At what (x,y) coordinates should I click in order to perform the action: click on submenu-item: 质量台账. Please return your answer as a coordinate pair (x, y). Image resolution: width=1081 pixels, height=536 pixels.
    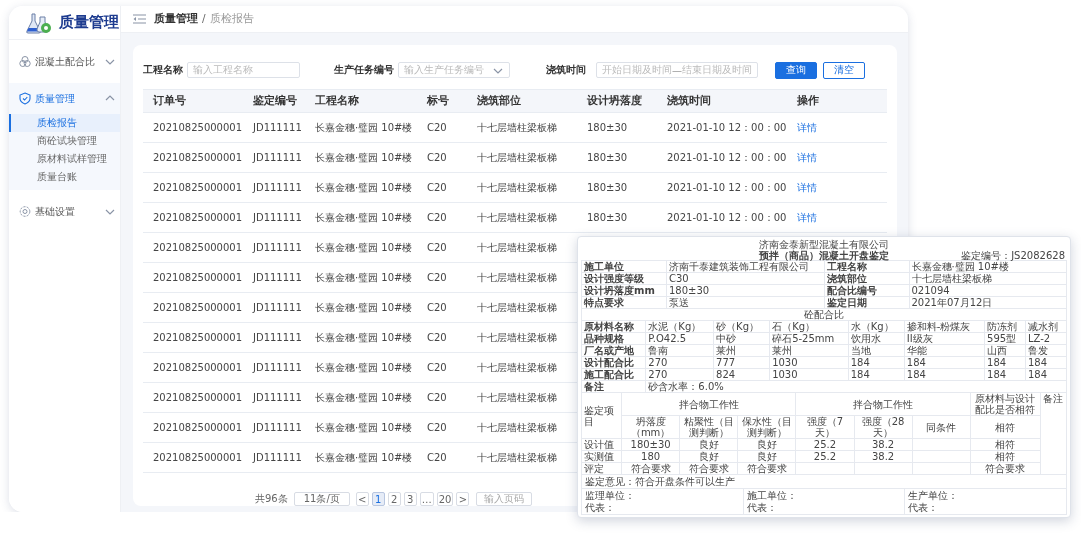
    Looking at the image, I should click on (64, 177).